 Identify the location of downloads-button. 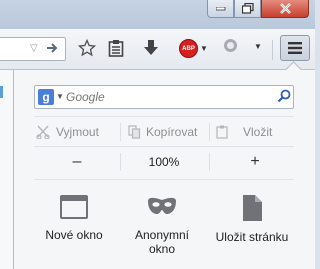
(151, 48).